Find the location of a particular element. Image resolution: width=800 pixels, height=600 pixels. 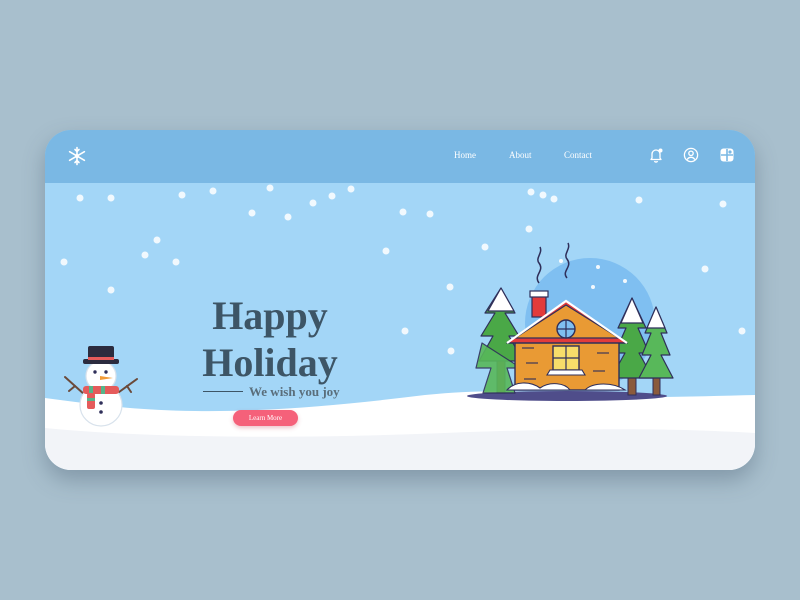

app-grid-icon is located at coordinates (727, 155).